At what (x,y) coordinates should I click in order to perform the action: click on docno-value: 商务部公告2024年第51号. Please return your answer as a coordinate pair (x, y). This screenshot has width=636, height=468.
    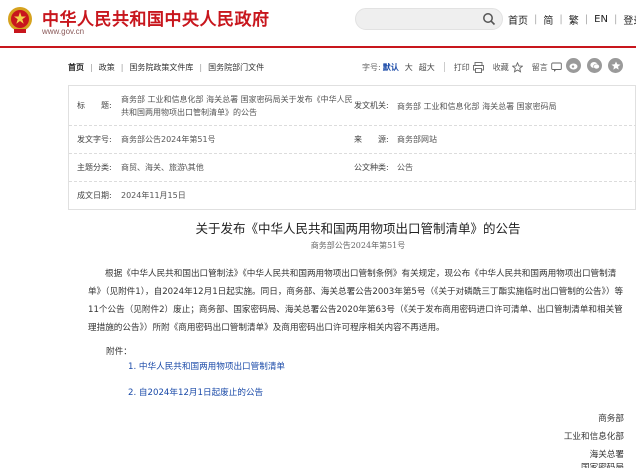
    Looking at the image, I should click on (168, 139).